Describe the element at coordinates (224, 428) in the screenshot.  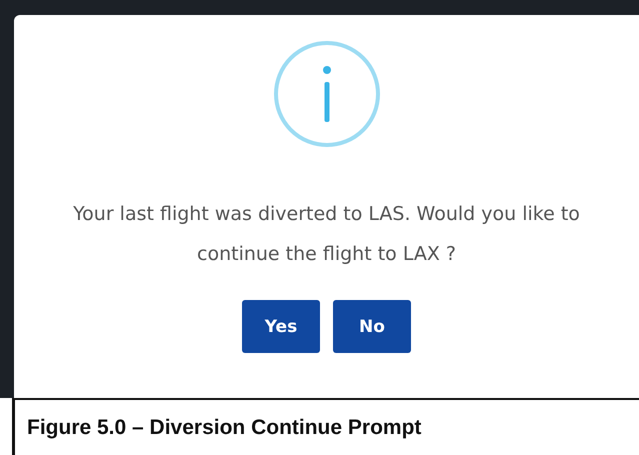
I see `figure-caption: Figure 5.0 – Diversion Continue Prompt` at that location.